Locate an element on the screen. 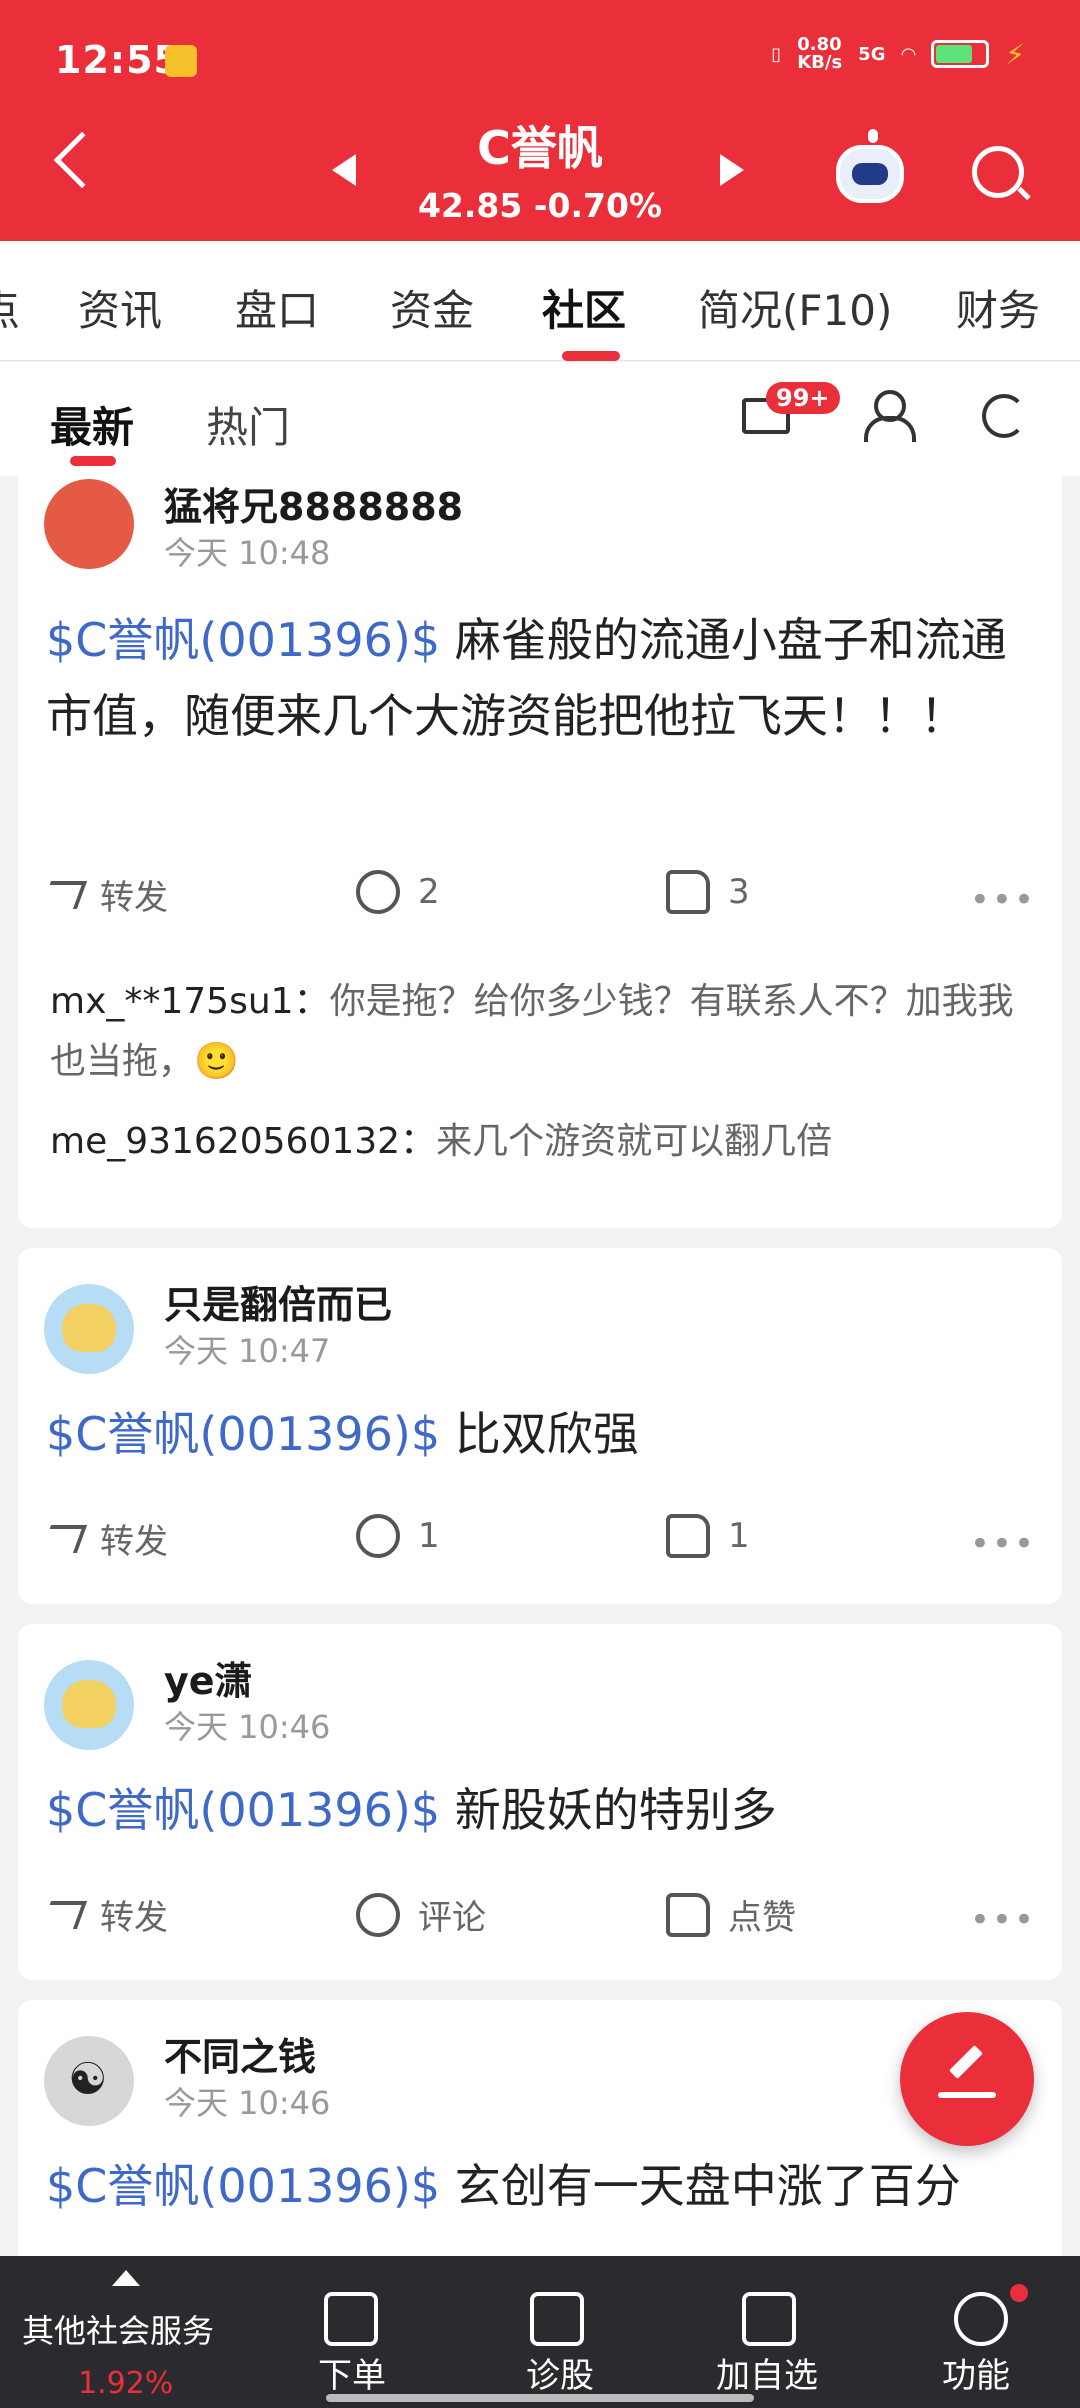 The image size is (1080, 2408). user-icon is located at coordinates (889, 416).